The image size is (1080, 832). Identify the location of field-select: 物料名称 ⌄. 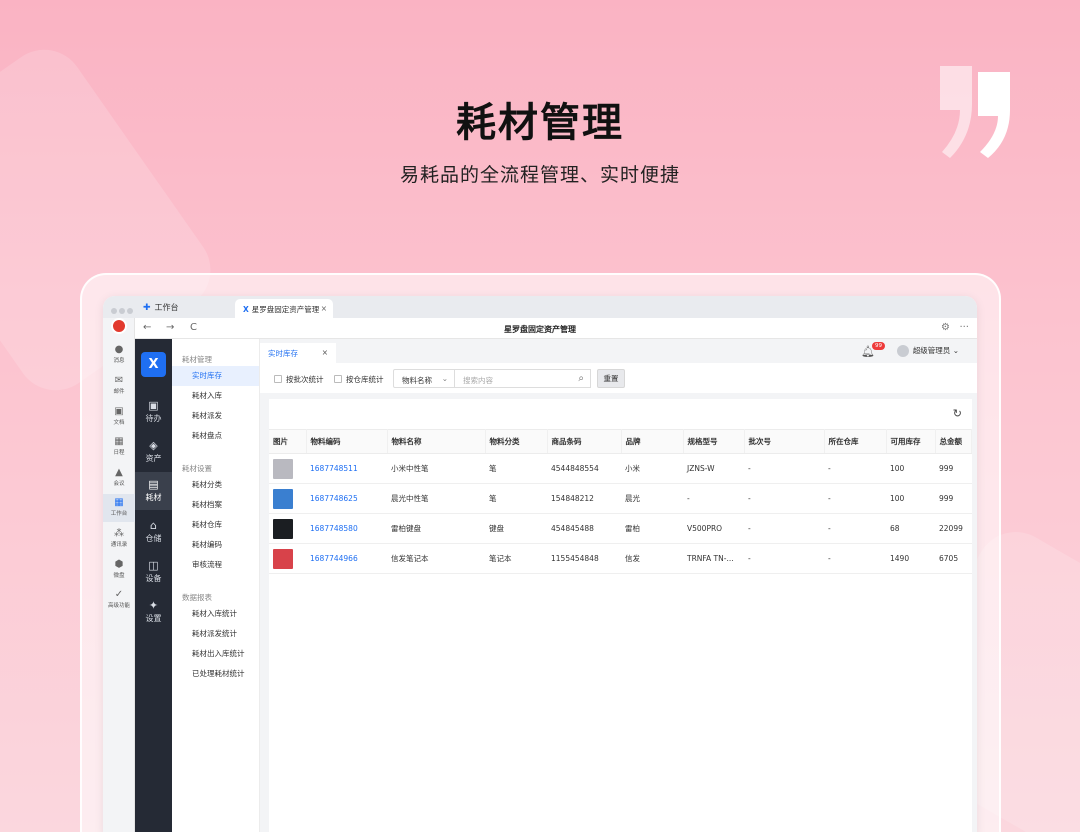
(424, 378).